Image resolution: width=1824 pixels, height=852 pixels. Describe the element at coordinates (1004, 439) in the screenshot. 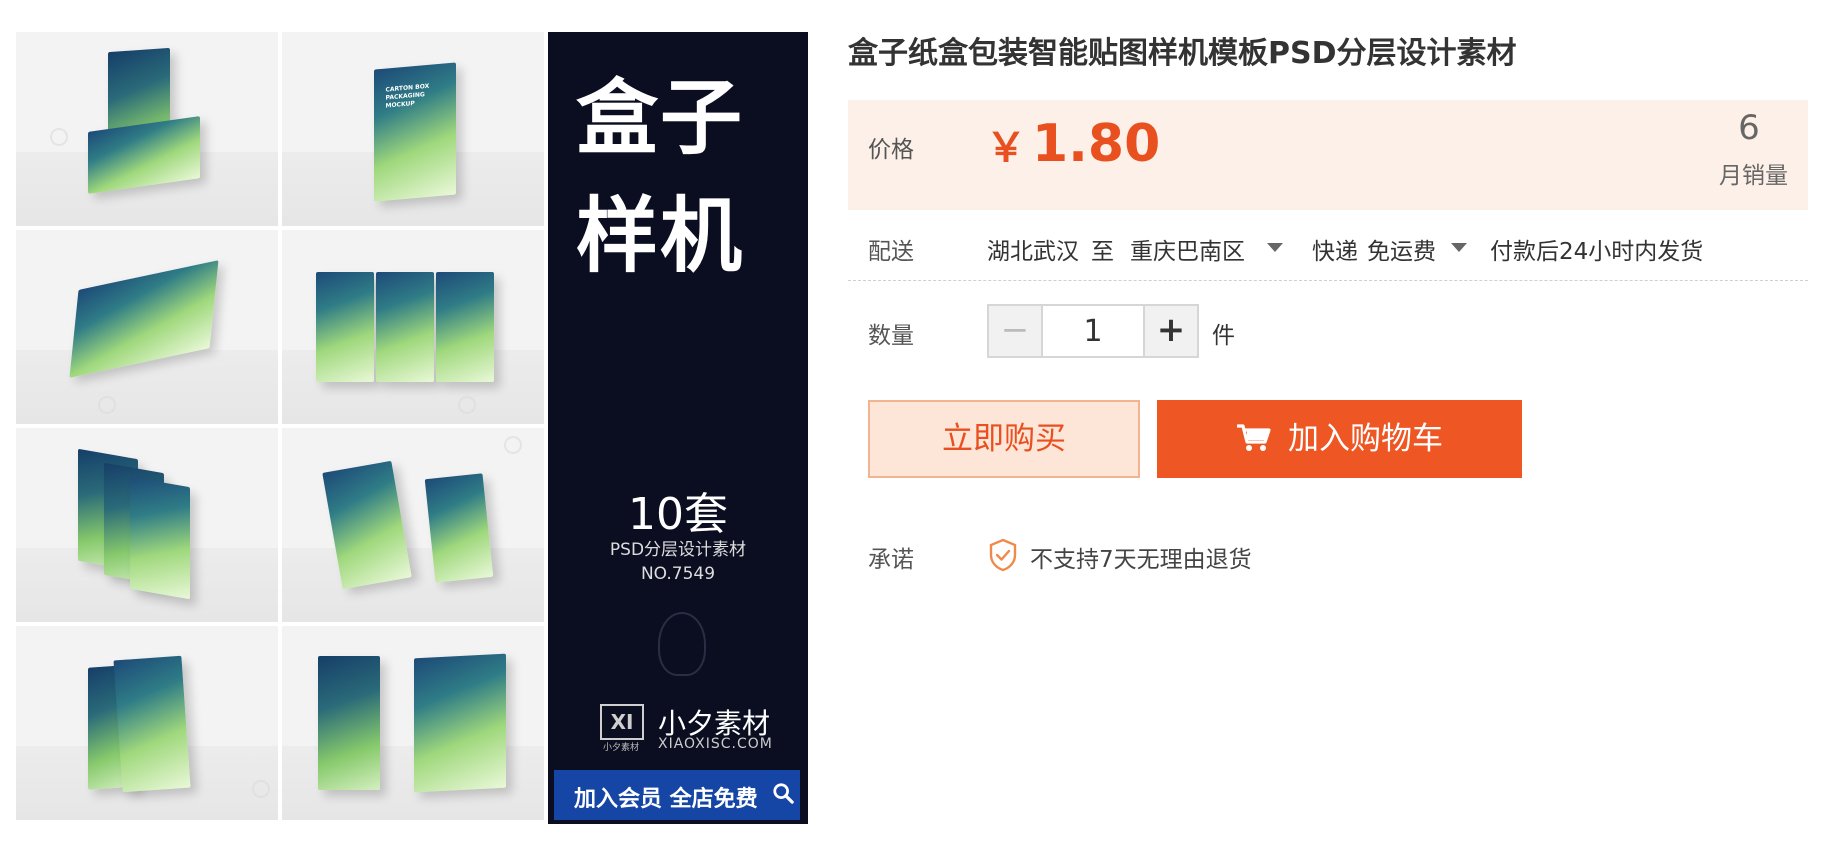

I see `buy-now-button: 立即购买` at that location.